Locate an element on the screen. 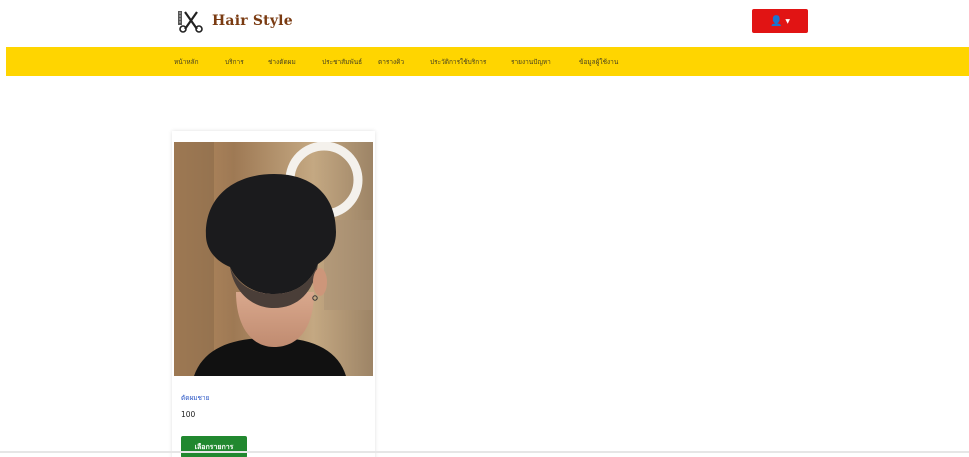 The image size is (969, 457). footer-divider is located at coordinates (484, 452).